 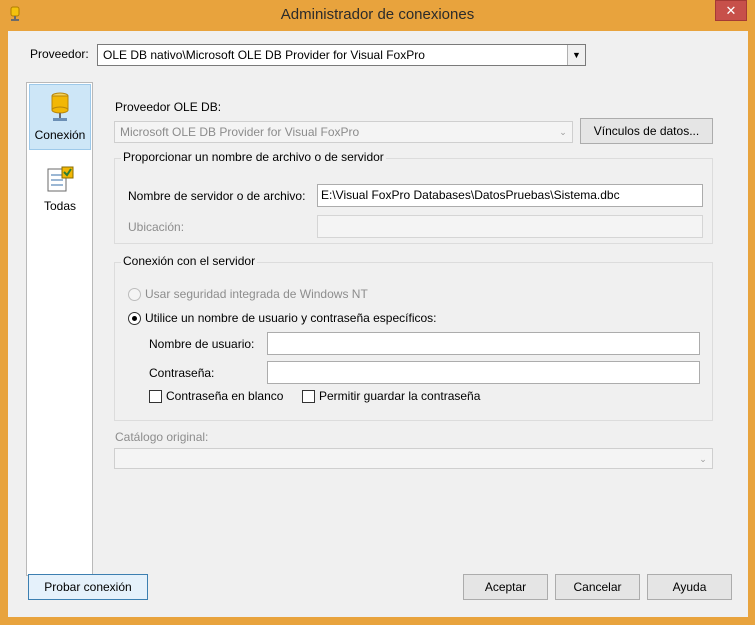 I want to click on auth-group-title: Conexión con el servidor, so click(x=189, y=261).